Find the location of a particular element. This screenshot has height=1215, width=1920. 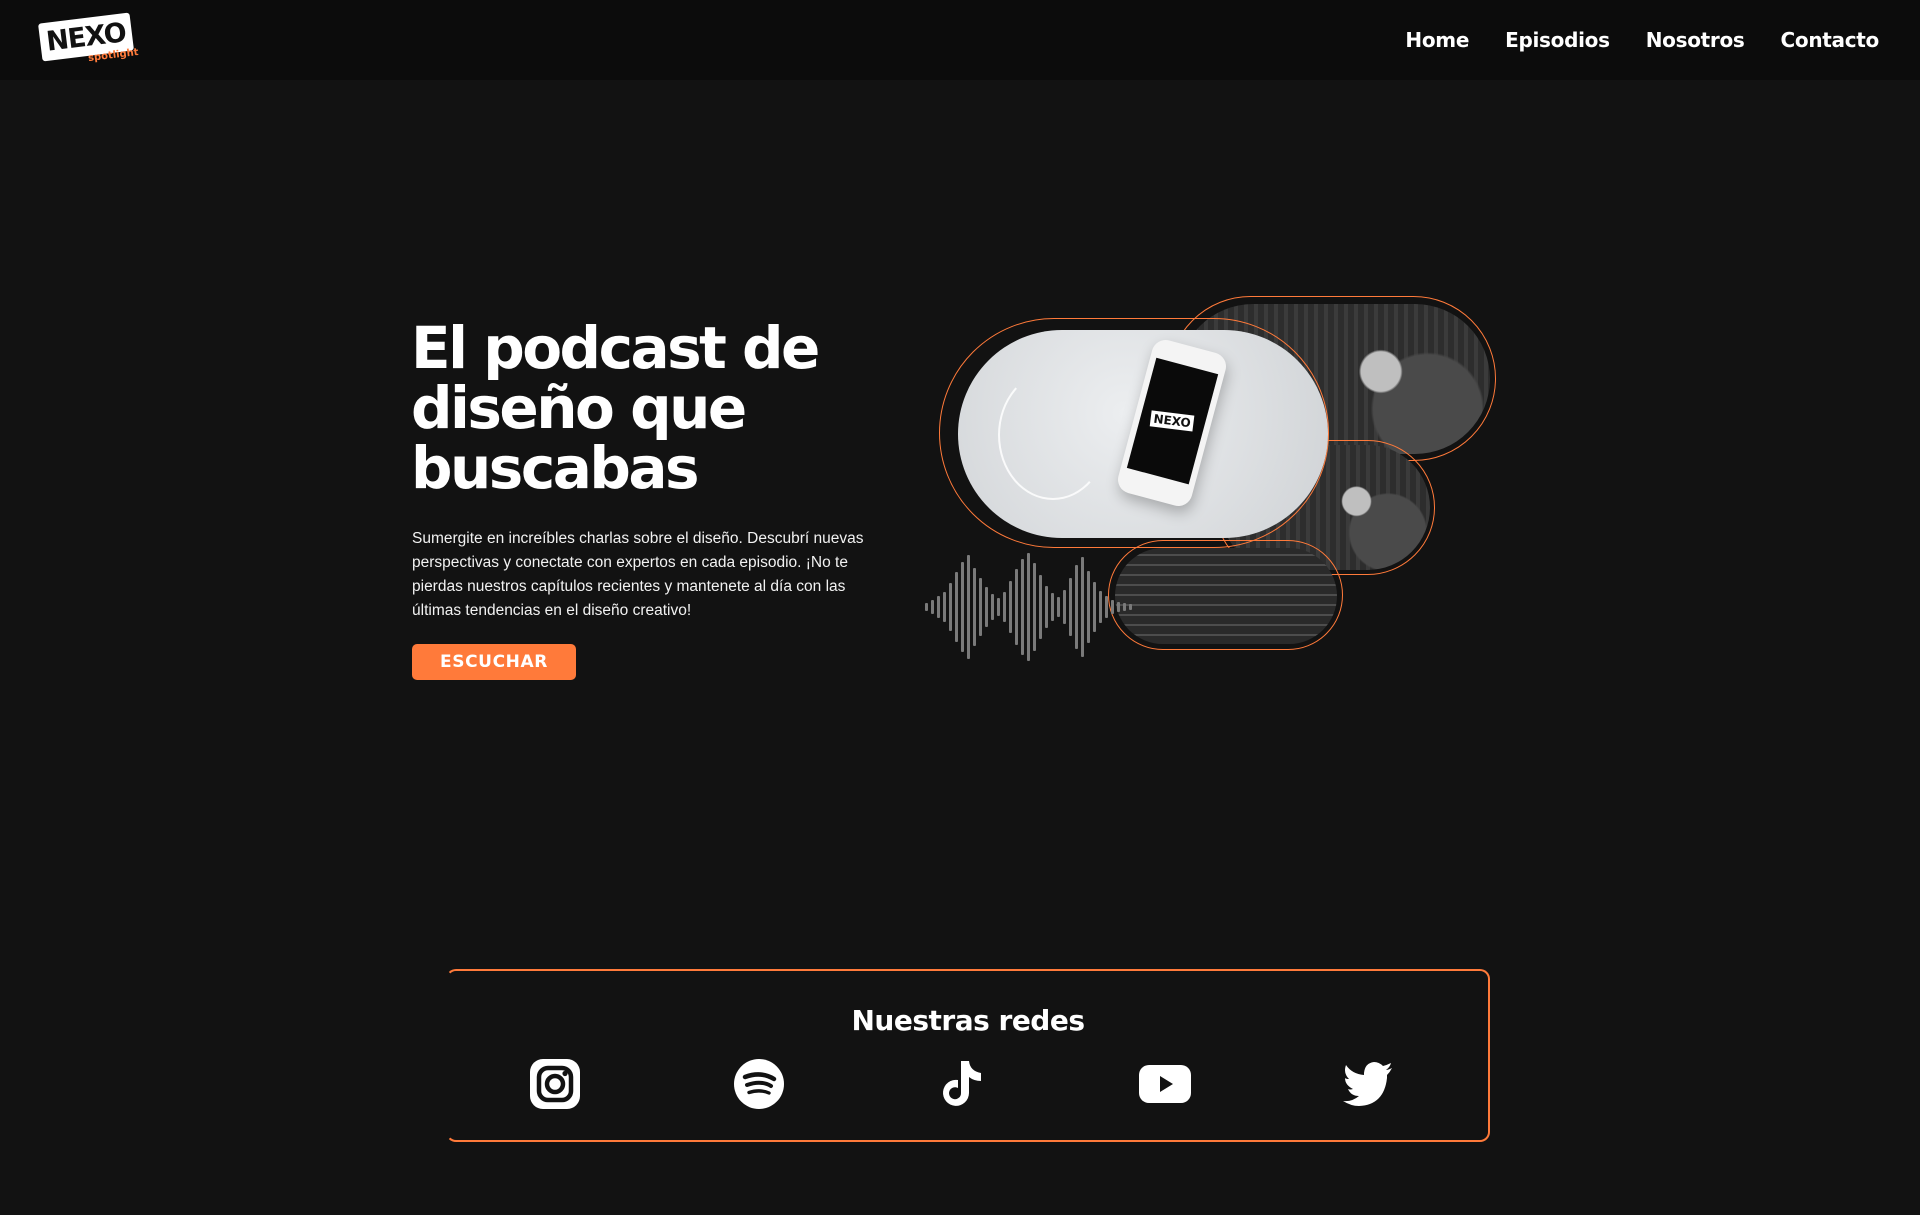

instagram-icon is located at coordinates (555, 1084).